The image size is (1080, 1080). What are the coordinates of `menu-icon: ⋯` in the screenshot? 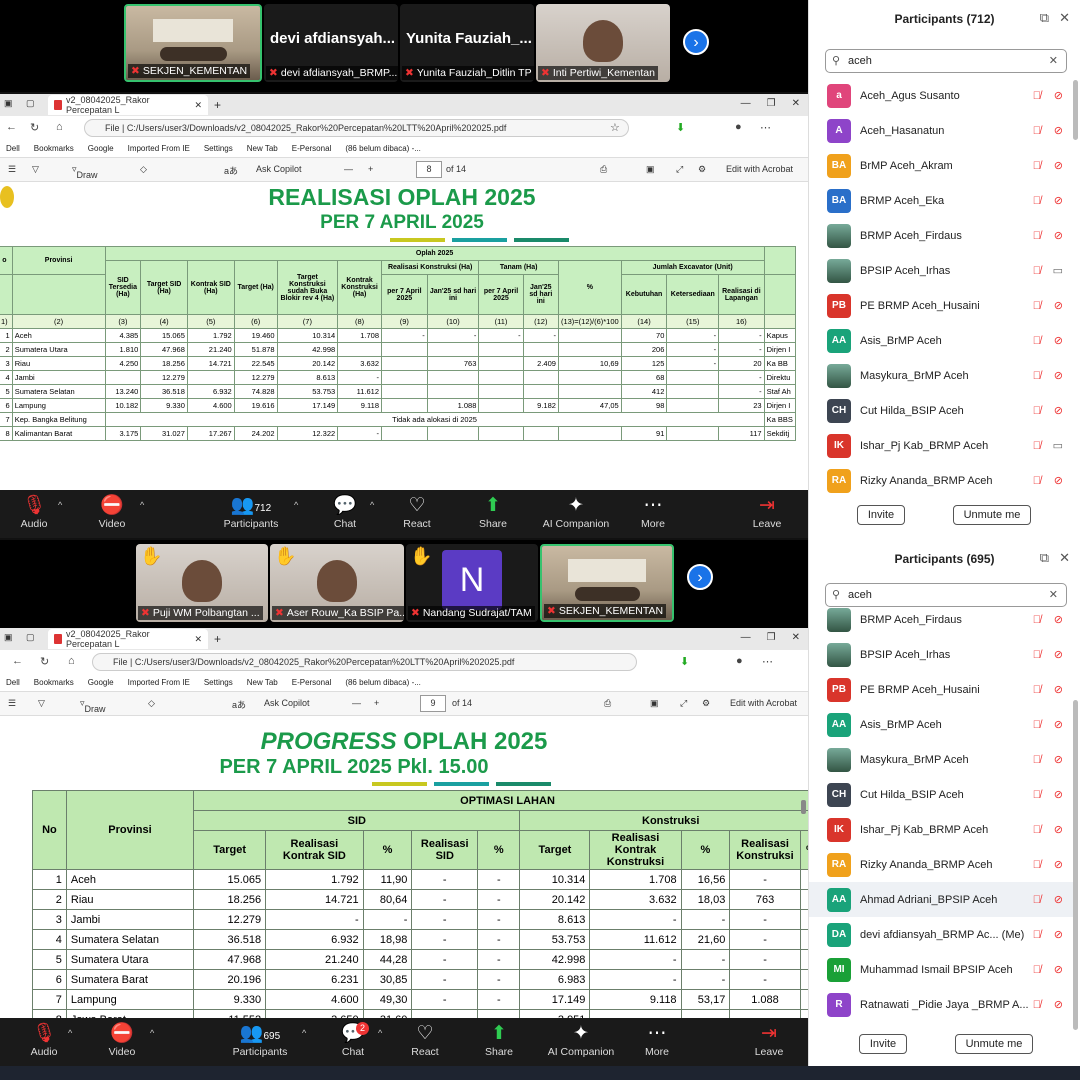 It's located at (767, 661).